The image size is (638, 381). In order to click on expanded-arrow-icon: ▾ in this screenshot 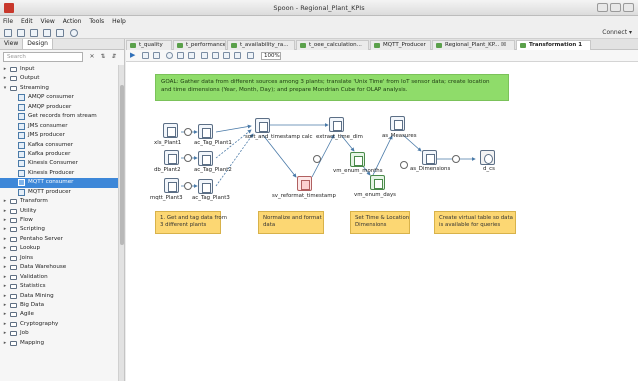, I will do `click(5, 88)`.